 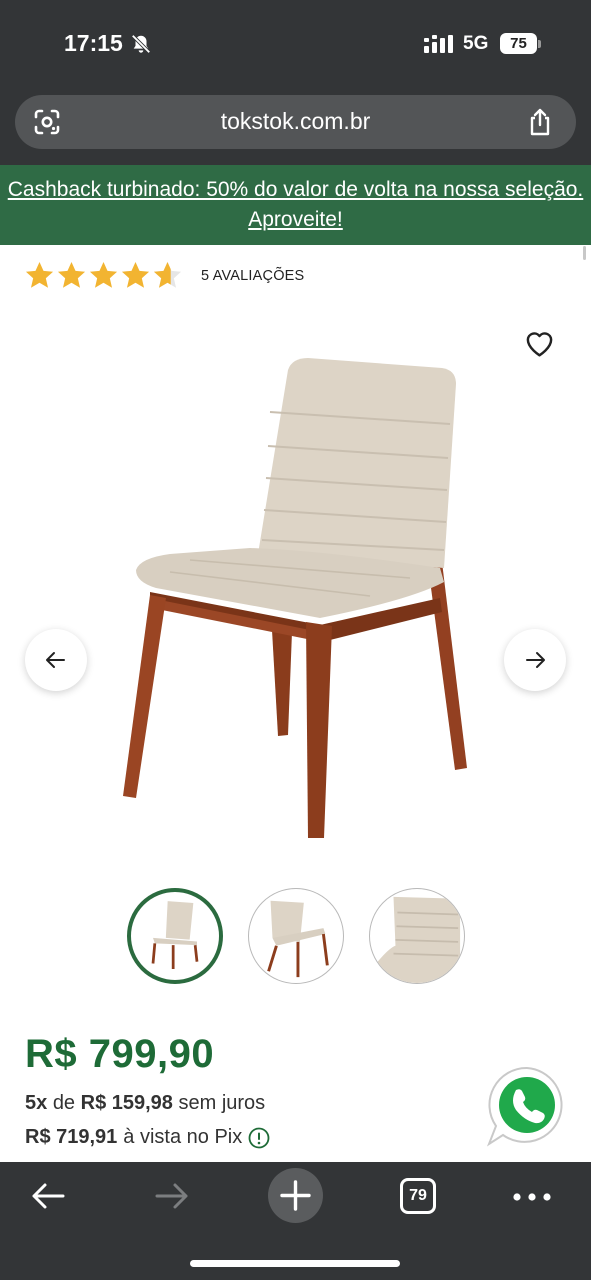 What do you see at coordinates (295, 1263) in the screenshot?
I see `home-indicator` at bounding box center [295, 1263].